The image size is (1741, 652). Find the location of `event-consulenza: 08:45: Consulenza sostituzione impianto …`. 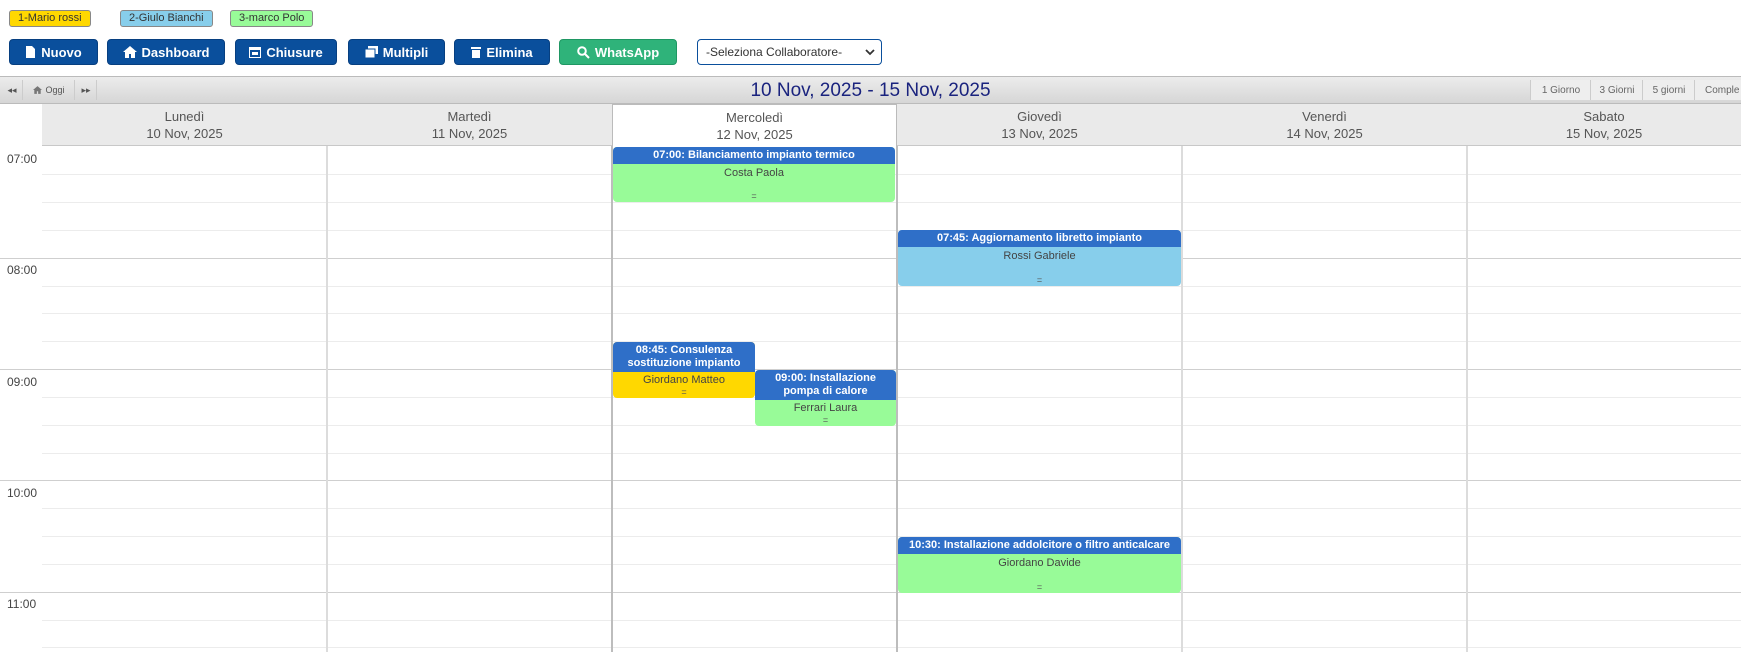

event-consulenza: 08:45: Consulenza sostituzione impianto … is located at coordinates (684, 370).